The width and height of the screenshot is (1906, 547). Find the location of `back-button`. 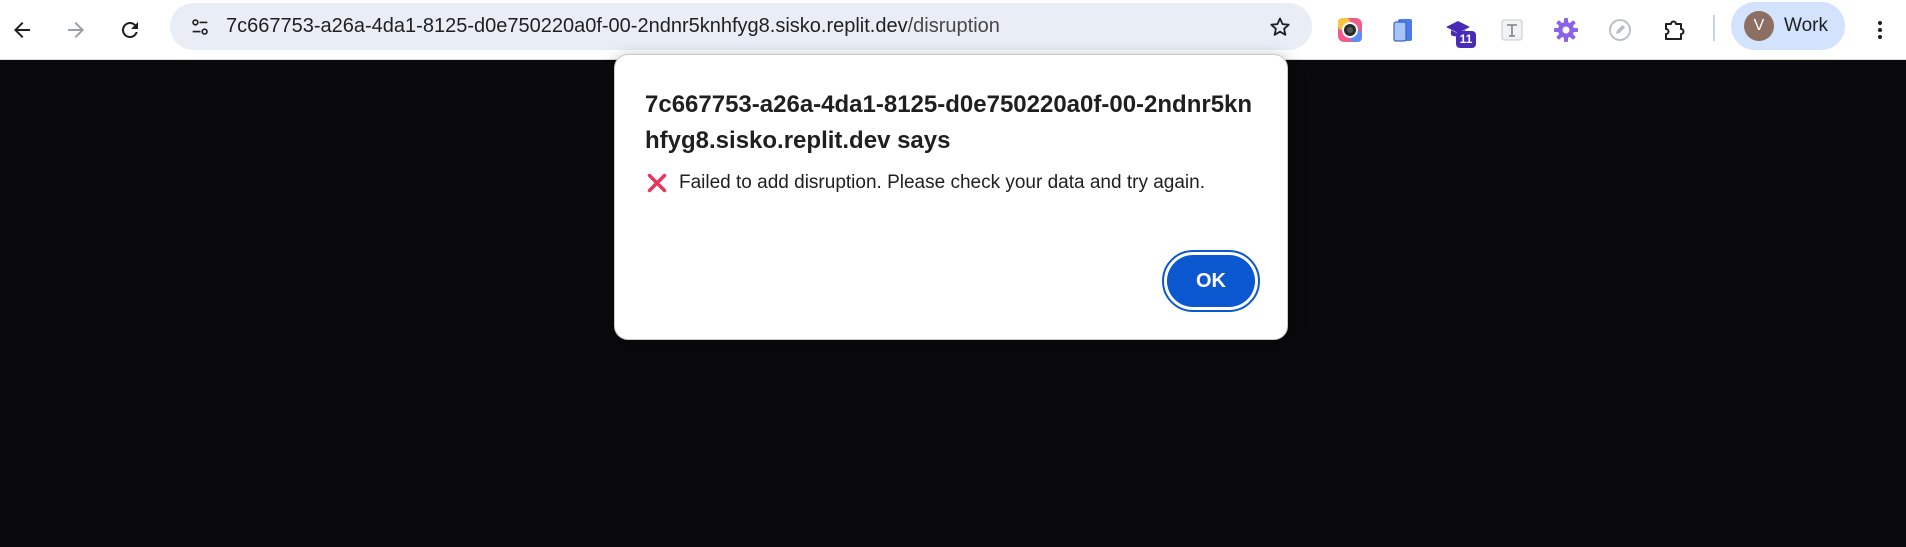

back-button is located at coordinates (22, 30).